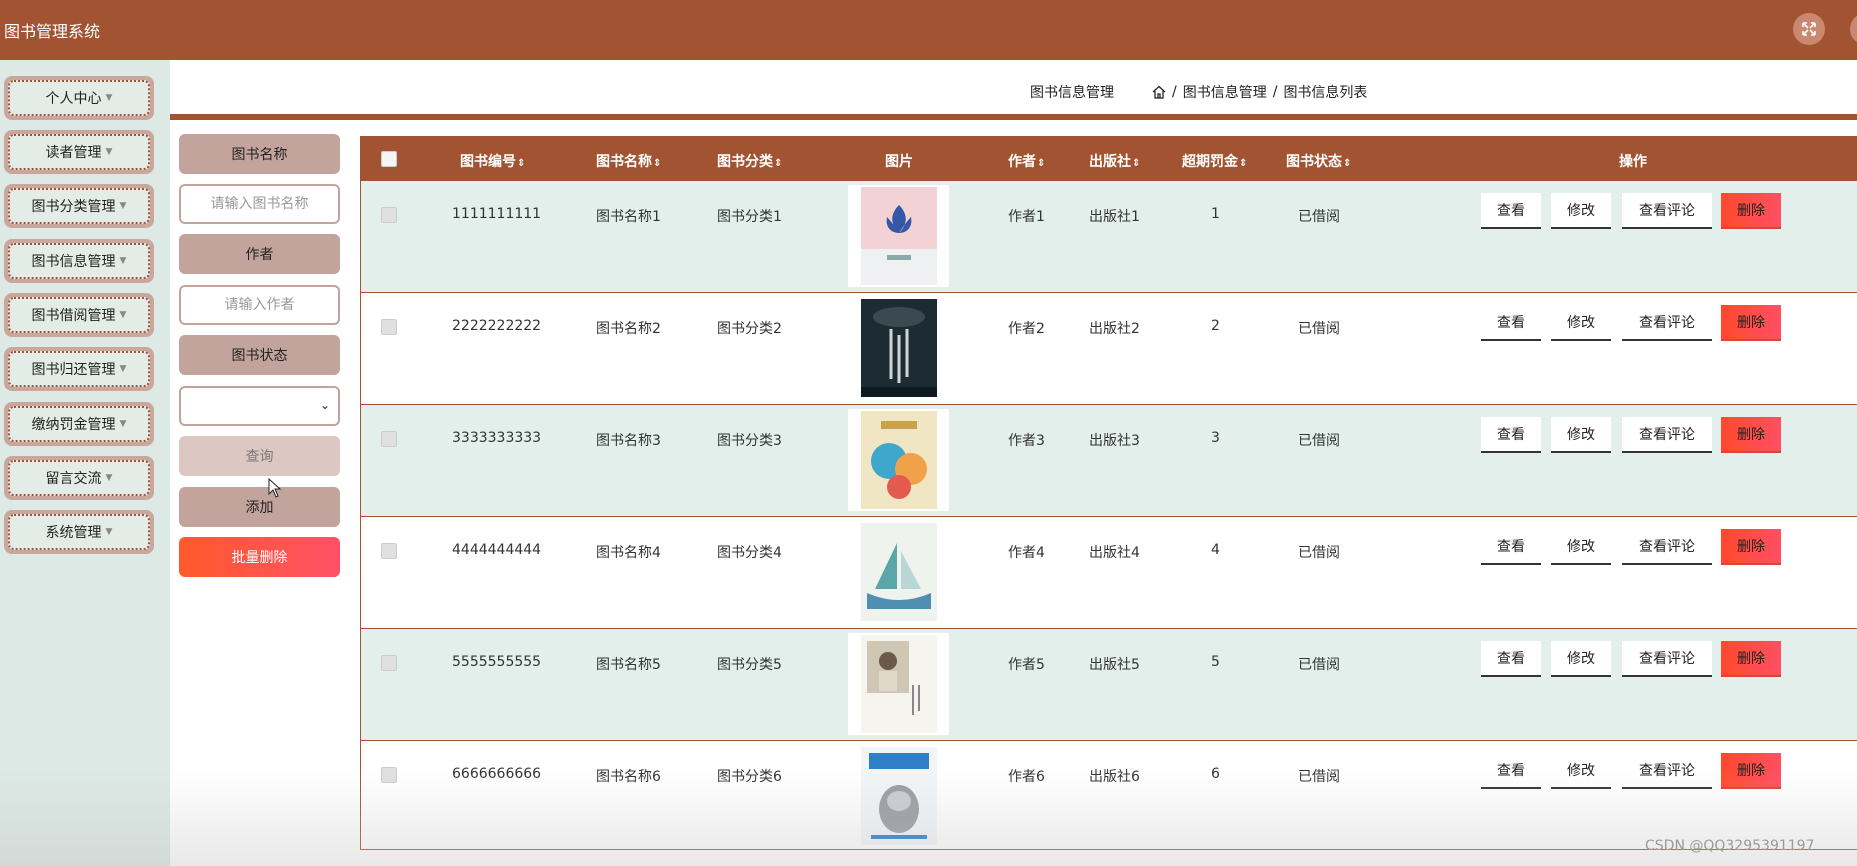 This screenshot has width=1857, height=866. What do you see at coordinates (628, 553) in the screenshot?
I see `cell-book-name: 图书名称4` at bounding box center [628, 553].